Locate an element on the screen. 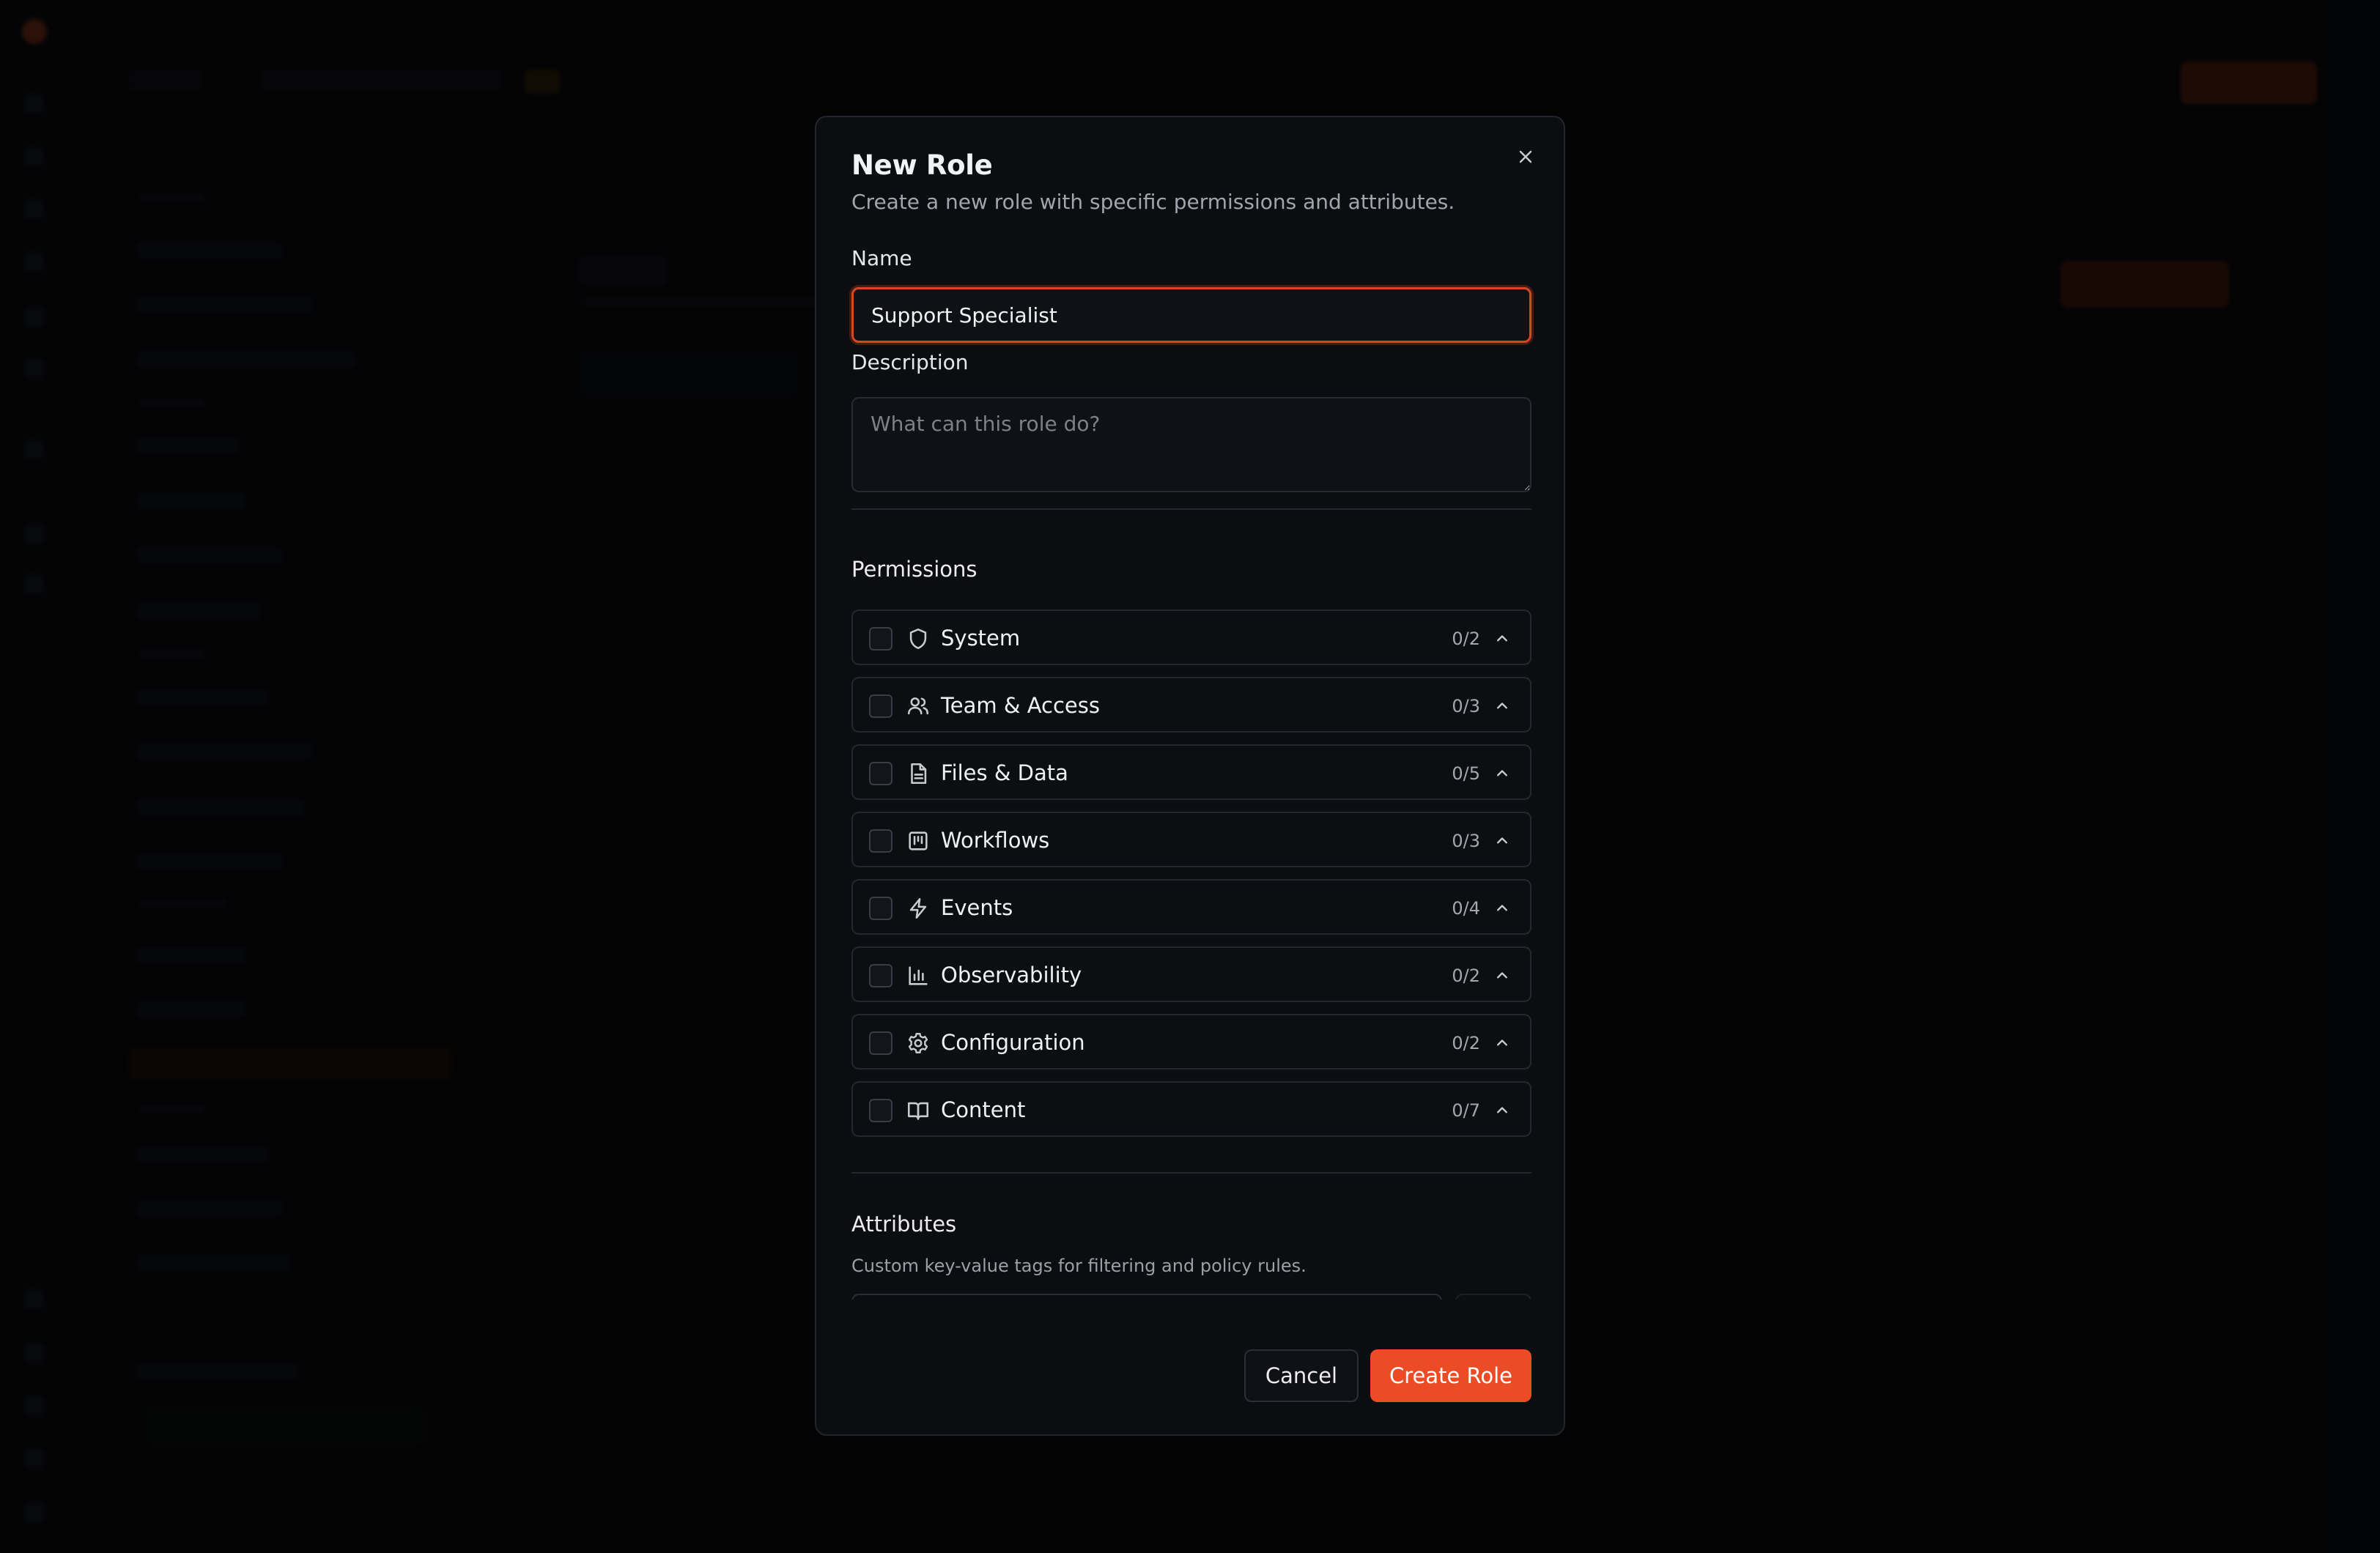 The image size is (2380, 1553). permission-group-configuration: Configuration 0/2 is located at coordinates (1191, 1042).